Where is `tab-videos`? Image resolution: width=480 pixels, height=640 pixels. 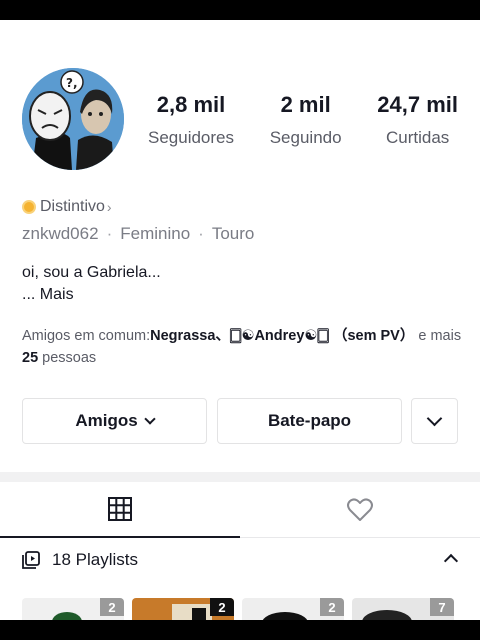
tab-videos is located at coordinates (120, 510).